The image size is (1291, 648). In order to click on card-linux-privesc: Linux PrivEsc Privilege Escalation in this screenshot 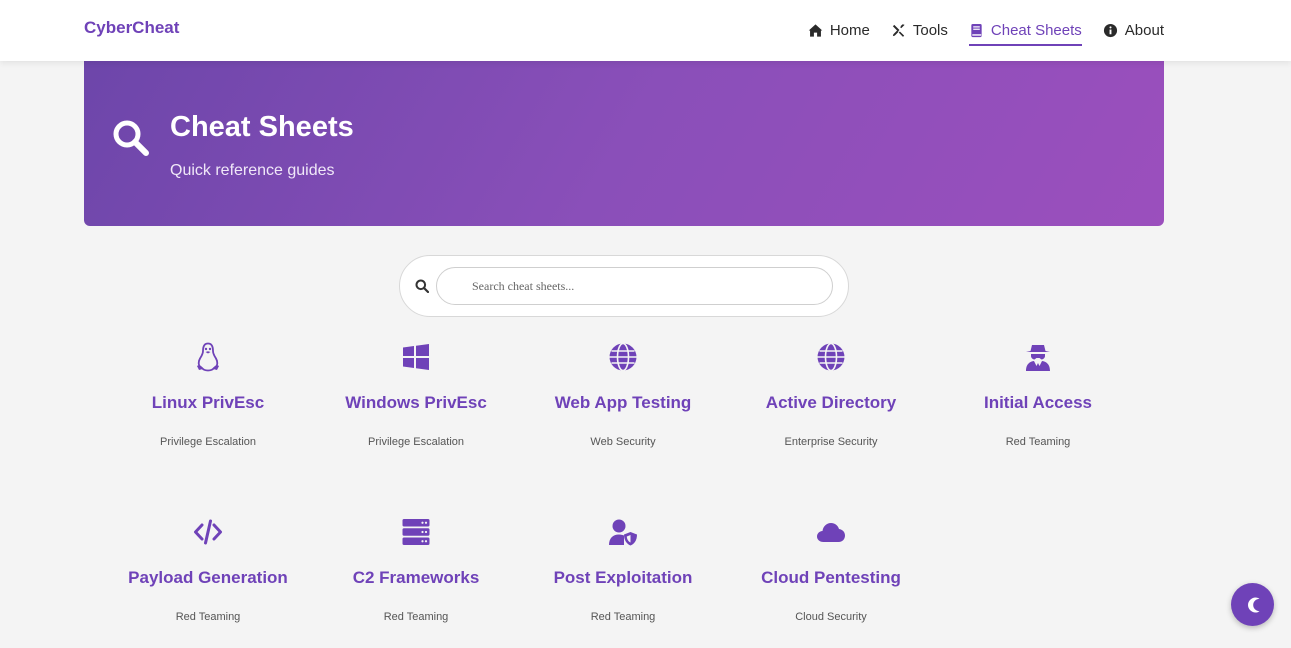, I will do `click(208, 395)`.